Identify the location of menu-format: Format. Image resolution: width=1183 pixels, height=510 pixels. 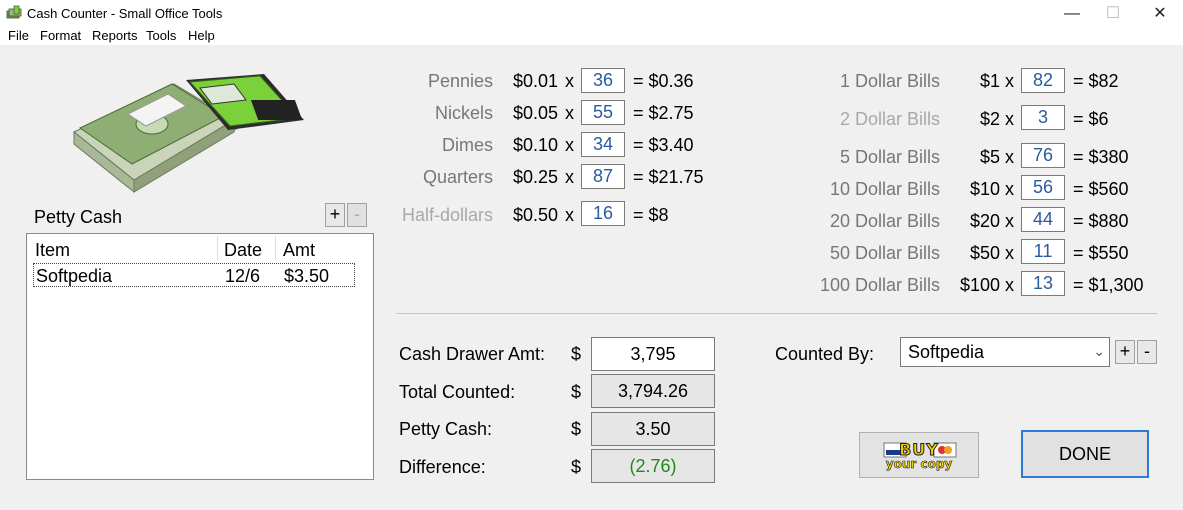
(60, 35).